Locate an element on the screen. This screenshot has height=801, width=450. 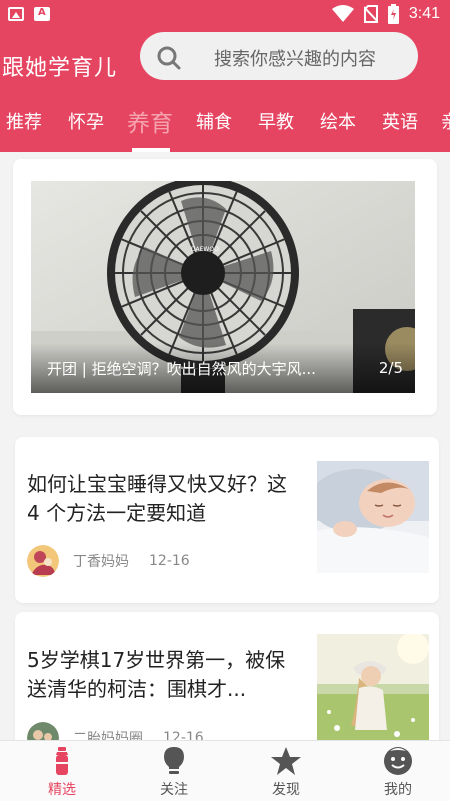
bottle-icon is located at coordinates (62, 761).